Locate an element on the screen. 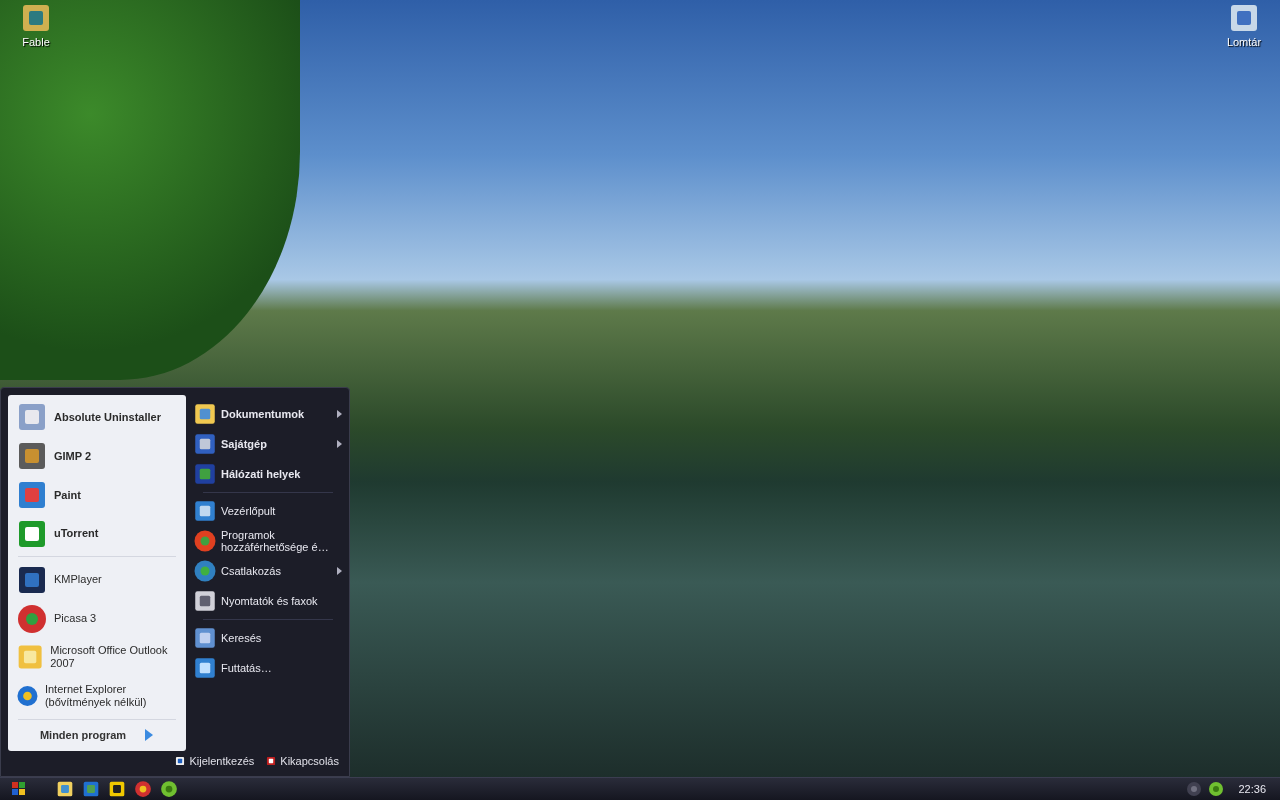 The image size is (1280, 800). recent-program: Picasa 3 is located at coordinates (97, 619).